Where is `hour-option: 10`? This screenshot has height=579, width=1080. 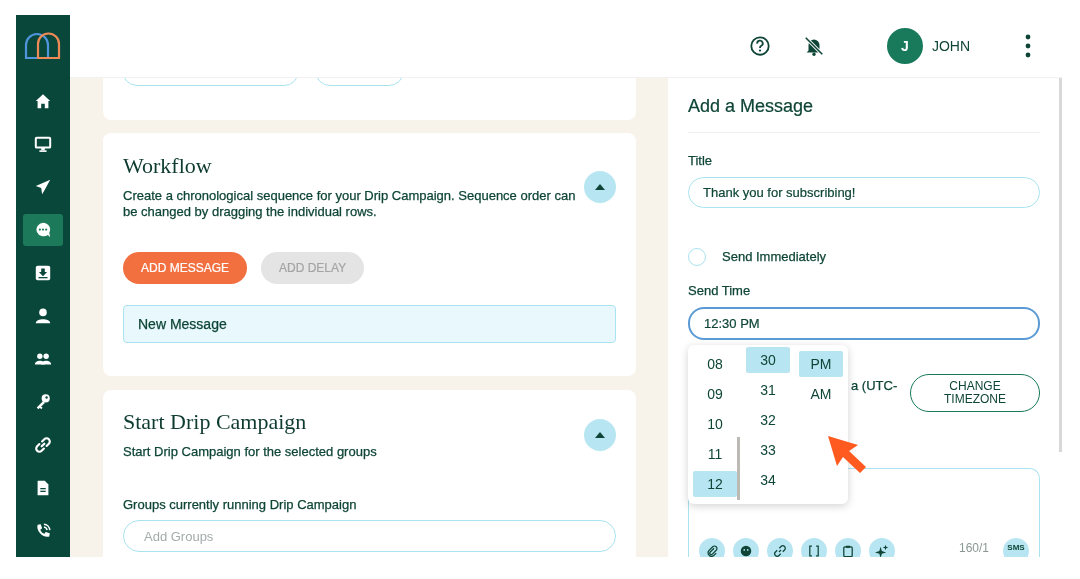 hour-option: 10 is located at coordinates (715, 424).